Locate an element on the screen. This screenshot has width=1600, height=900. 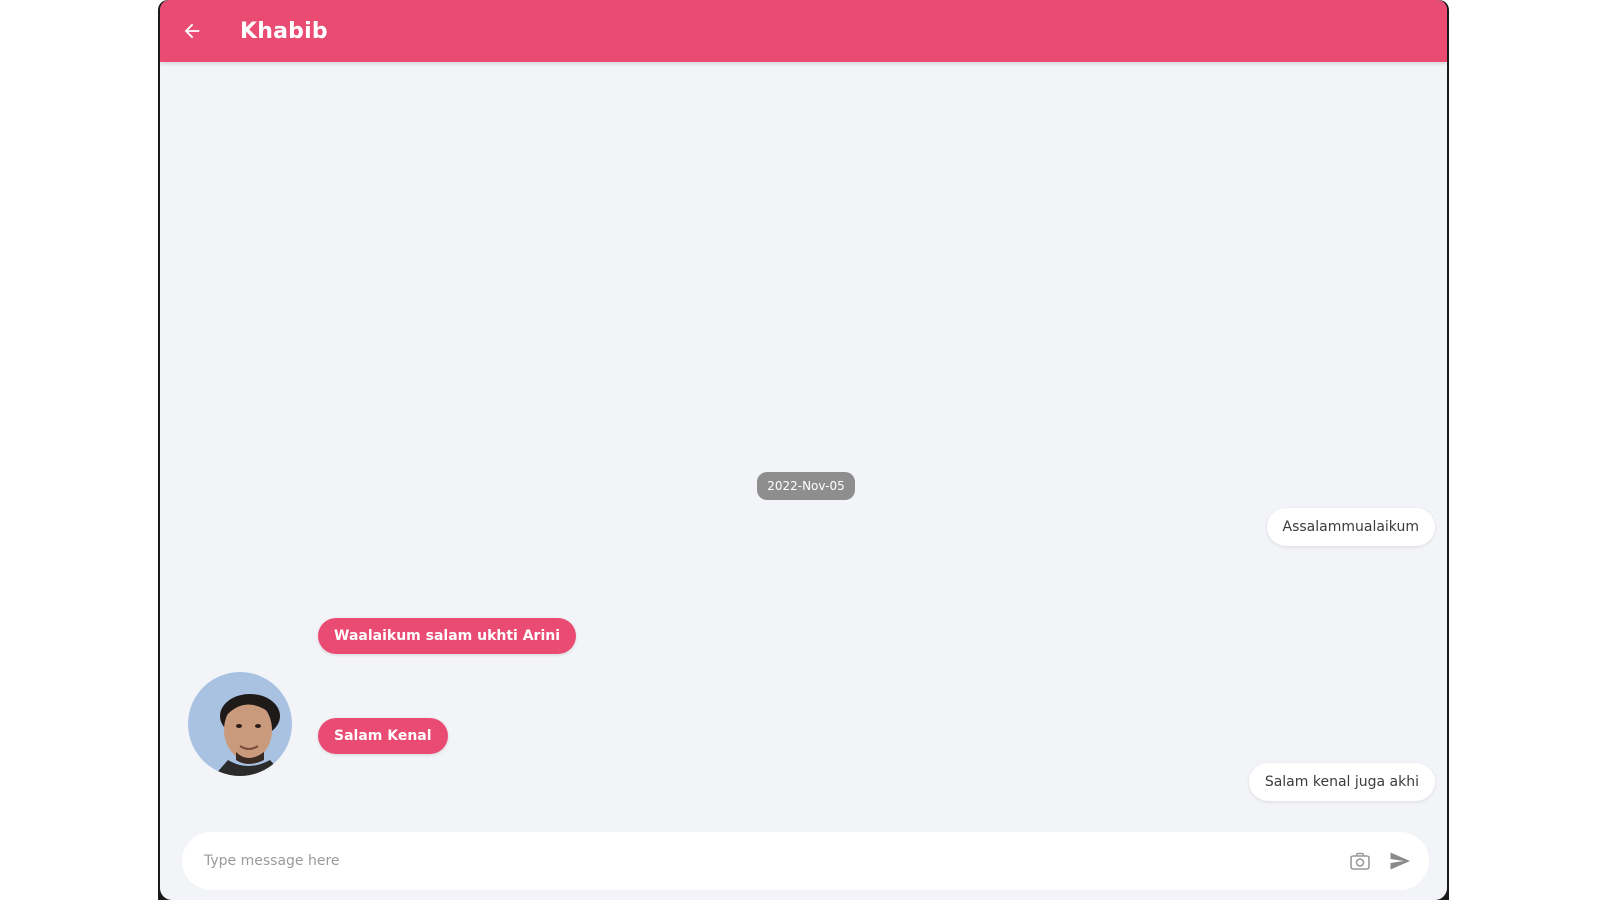
chat-title: Khabib is located at coordinates (284, 31).